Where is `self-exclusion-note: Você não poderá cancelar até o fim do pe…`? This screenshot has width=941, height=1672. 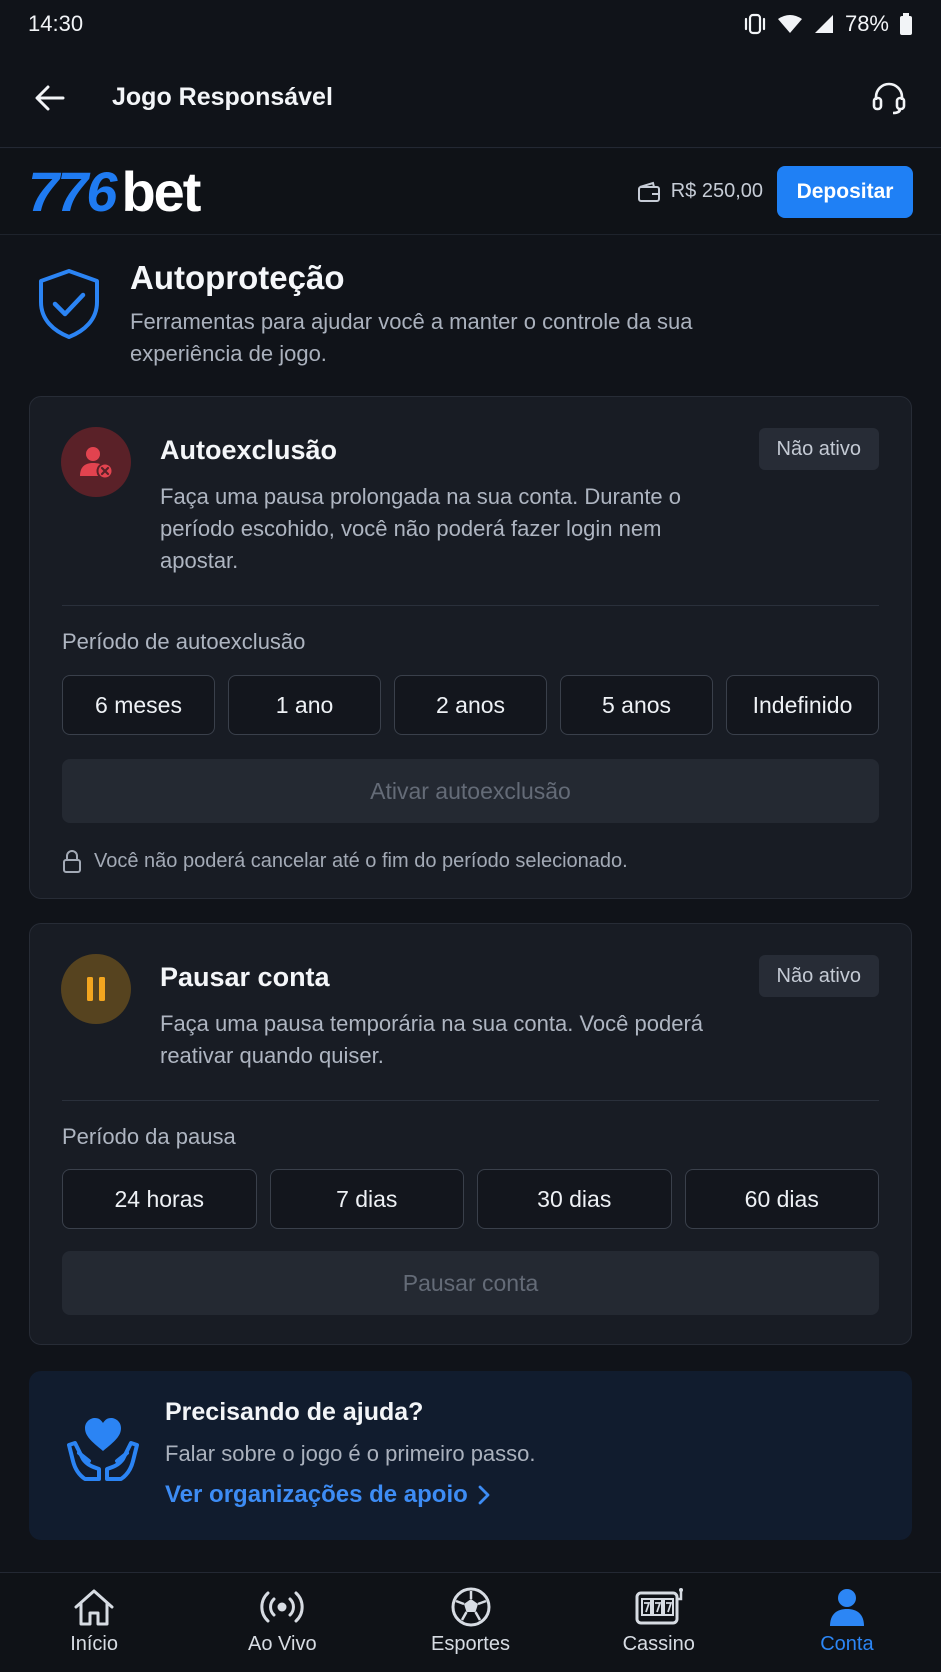 self-exclusion-note: Você não poderá cancelar até o fim do pe… is located at coordinates (345, 861).